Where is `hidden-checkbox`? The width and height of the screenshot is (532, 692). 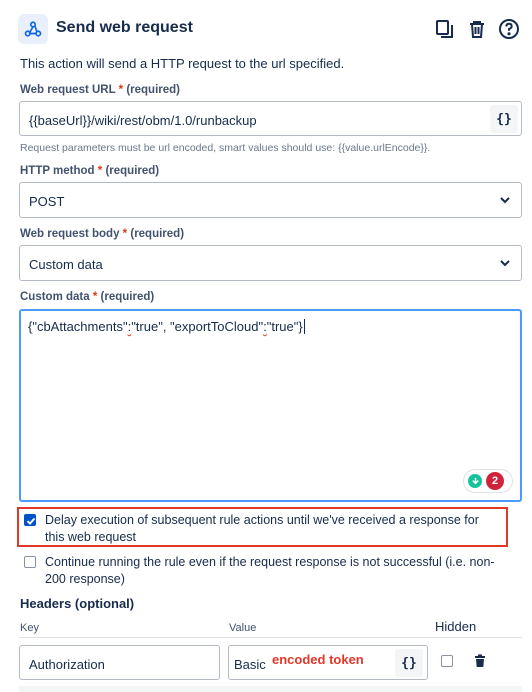
hidden-checkbox is located at coordinates (447, 661).